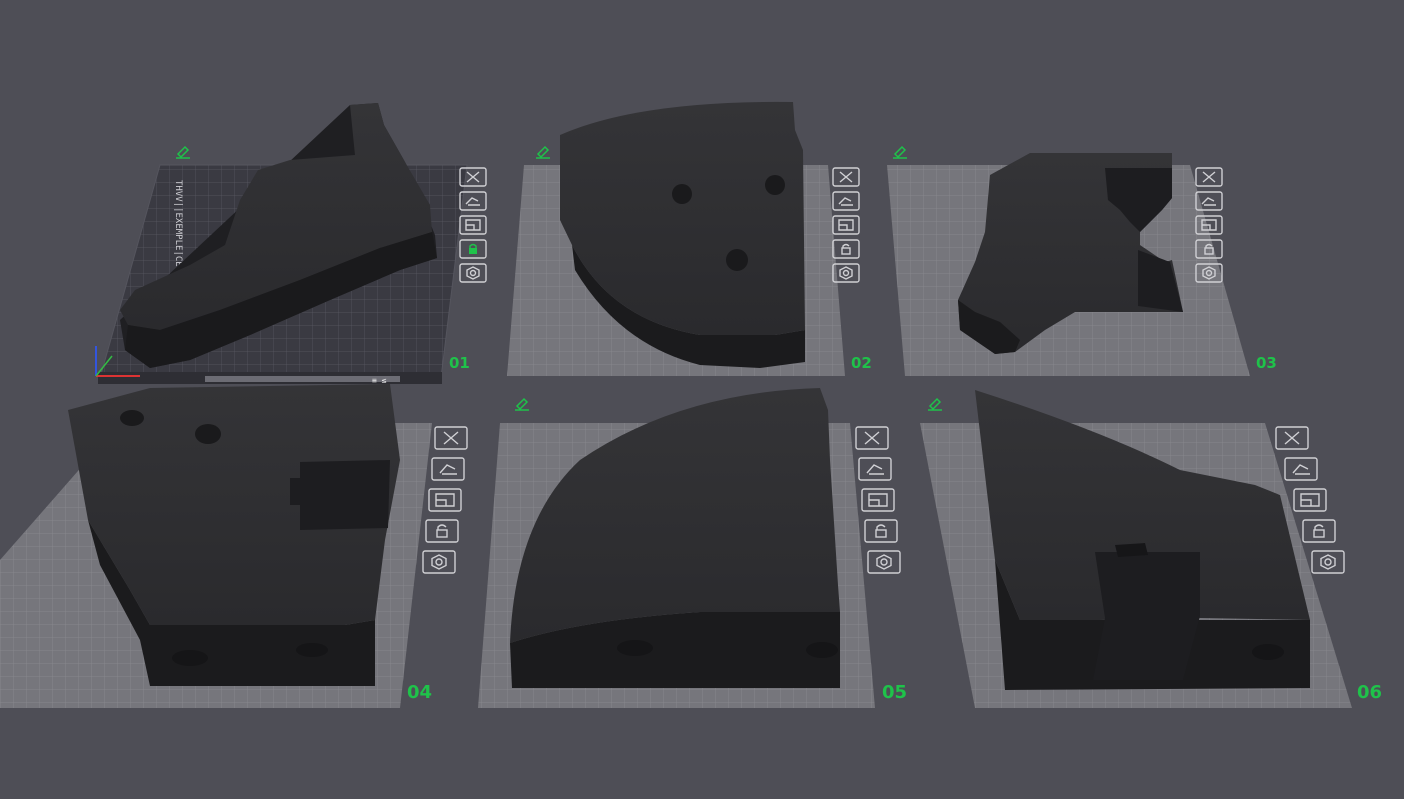 The height and width of the screenshot is (799, 1404). Describe the element at coordinates (419, 692) in the screenshot. I see `plate-label-04: 04` at that location.